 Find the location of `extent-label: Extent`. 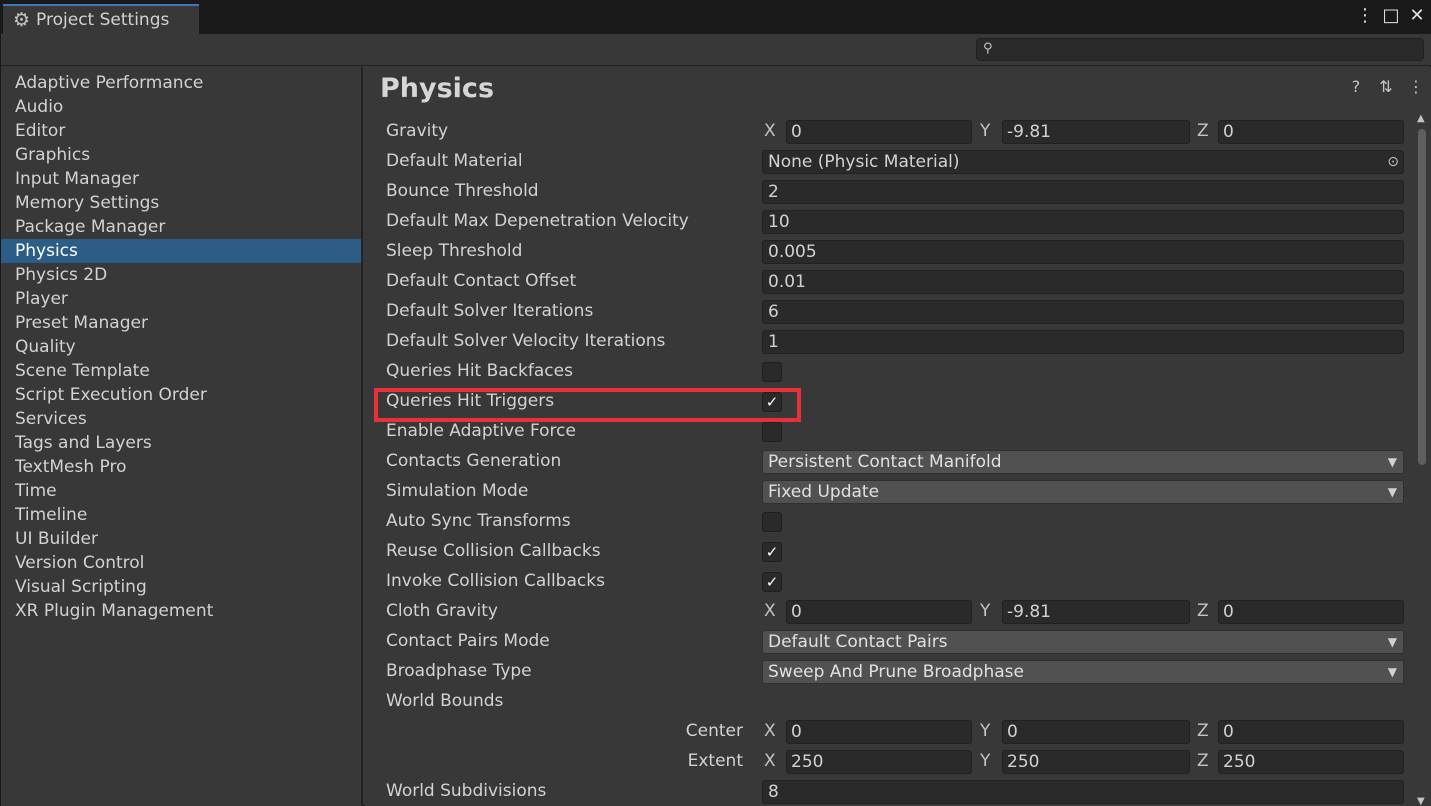

extent-label: Extent is located at coordinates (715, 761).